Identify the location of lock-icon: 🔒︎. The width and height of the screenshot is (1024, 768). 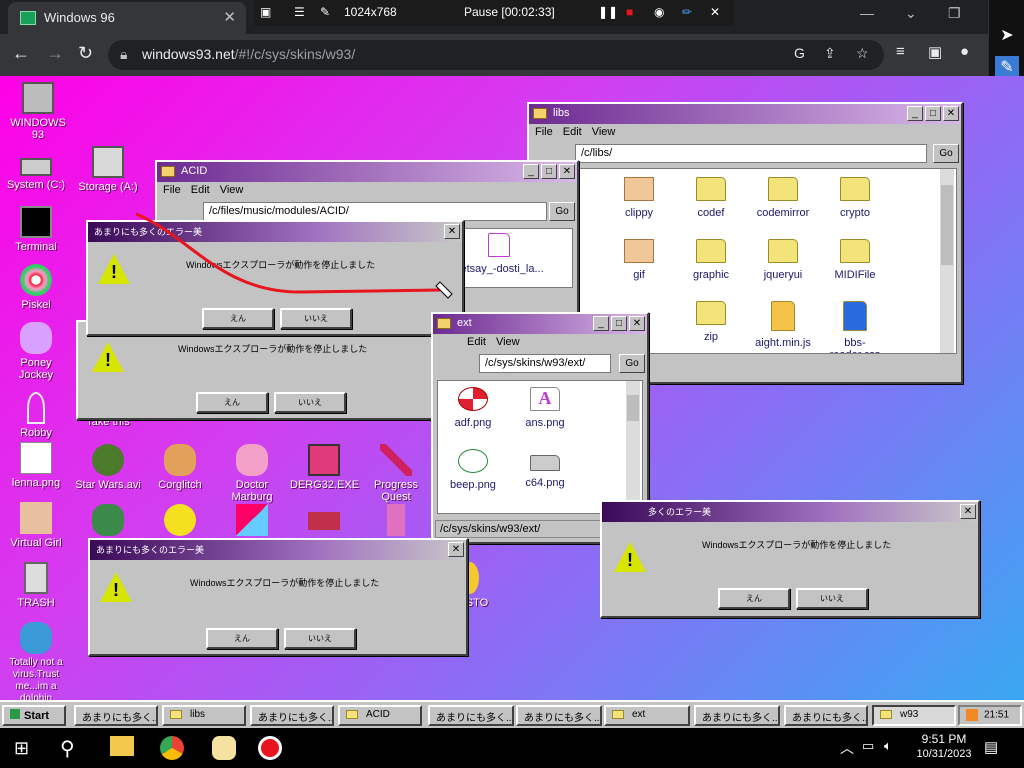
(124, 54).